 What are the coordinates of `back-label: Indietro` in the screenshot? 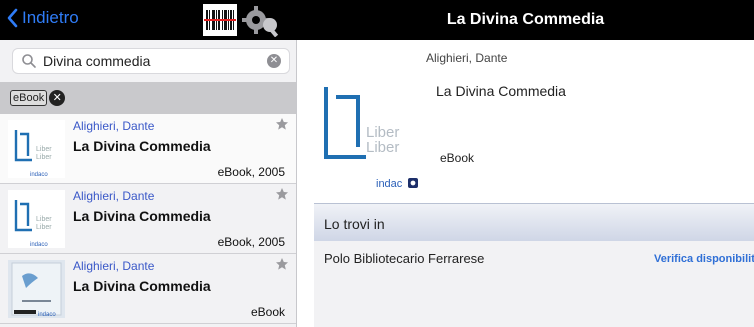 It's located at (50, 17).